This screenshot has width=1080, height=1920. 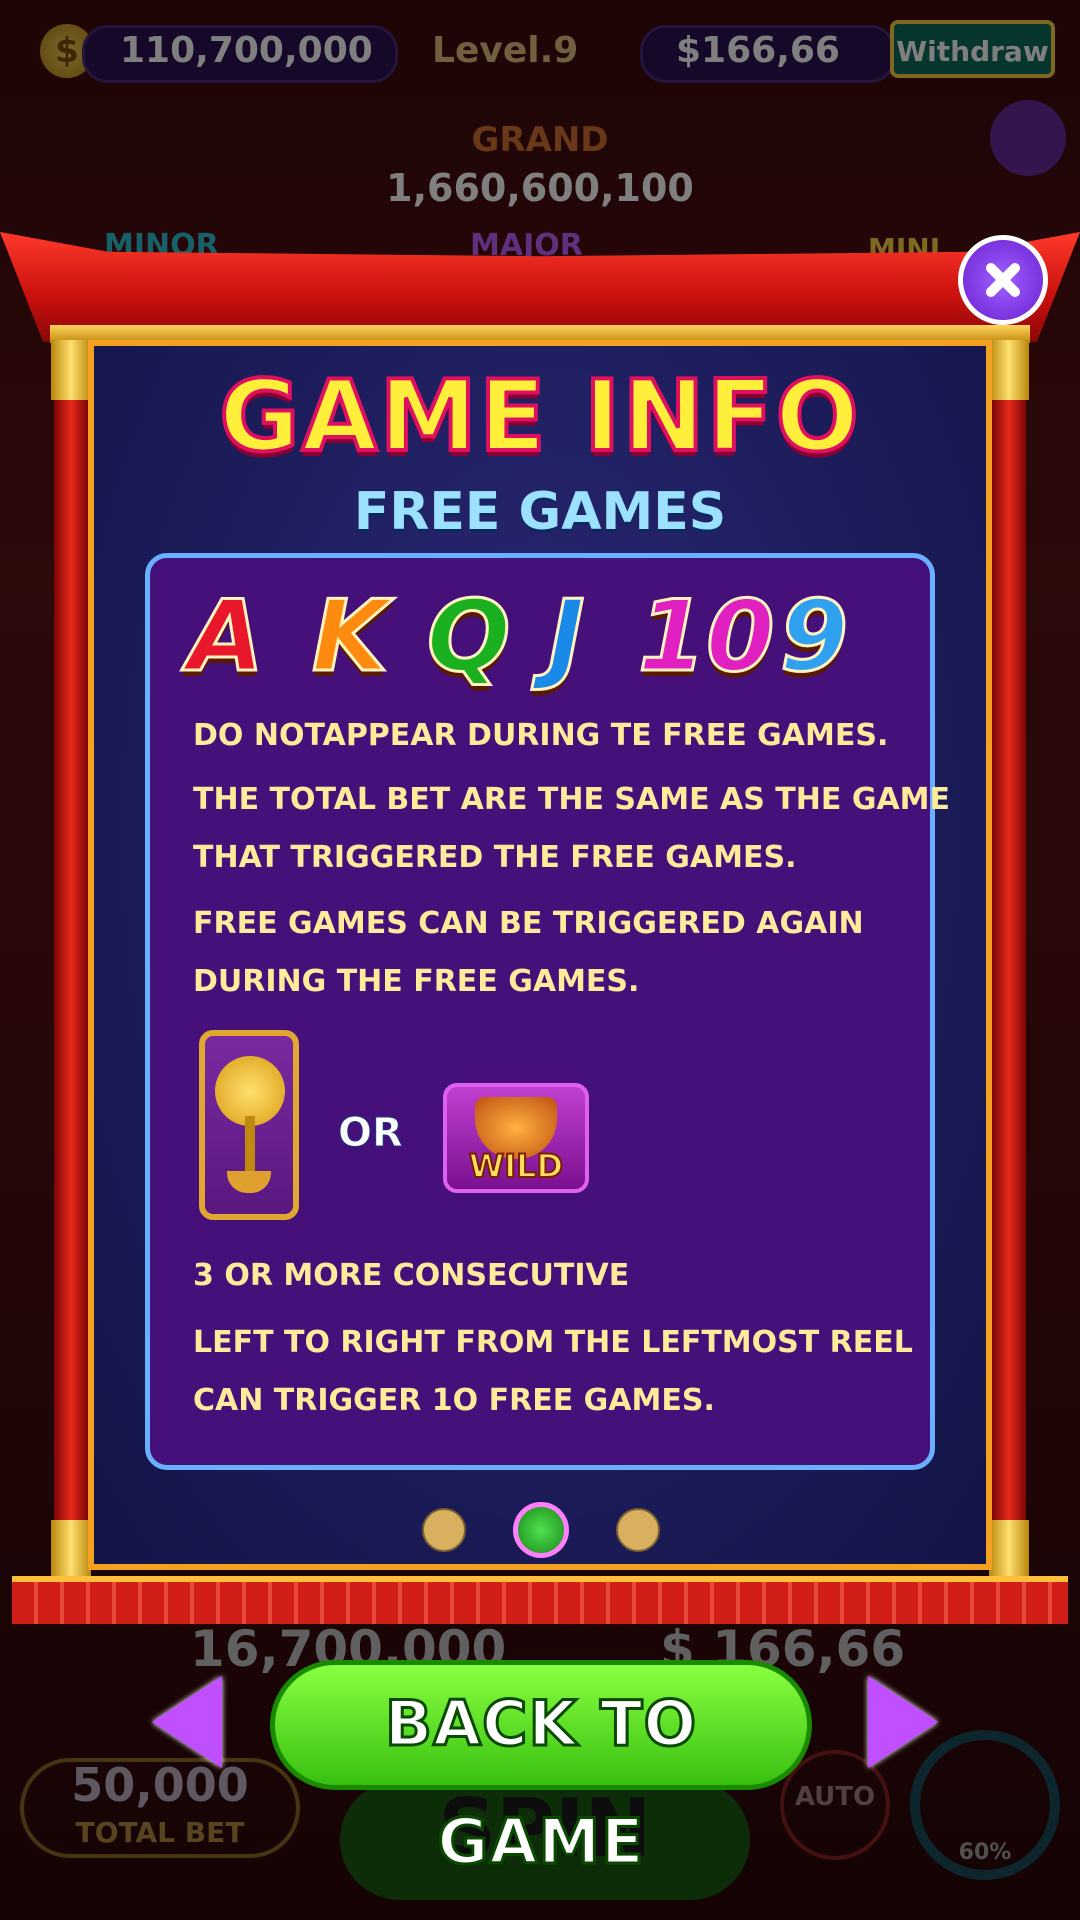 I want to click on back-to-game-button: BACK TO GAME, so click(x=541, y=1770).